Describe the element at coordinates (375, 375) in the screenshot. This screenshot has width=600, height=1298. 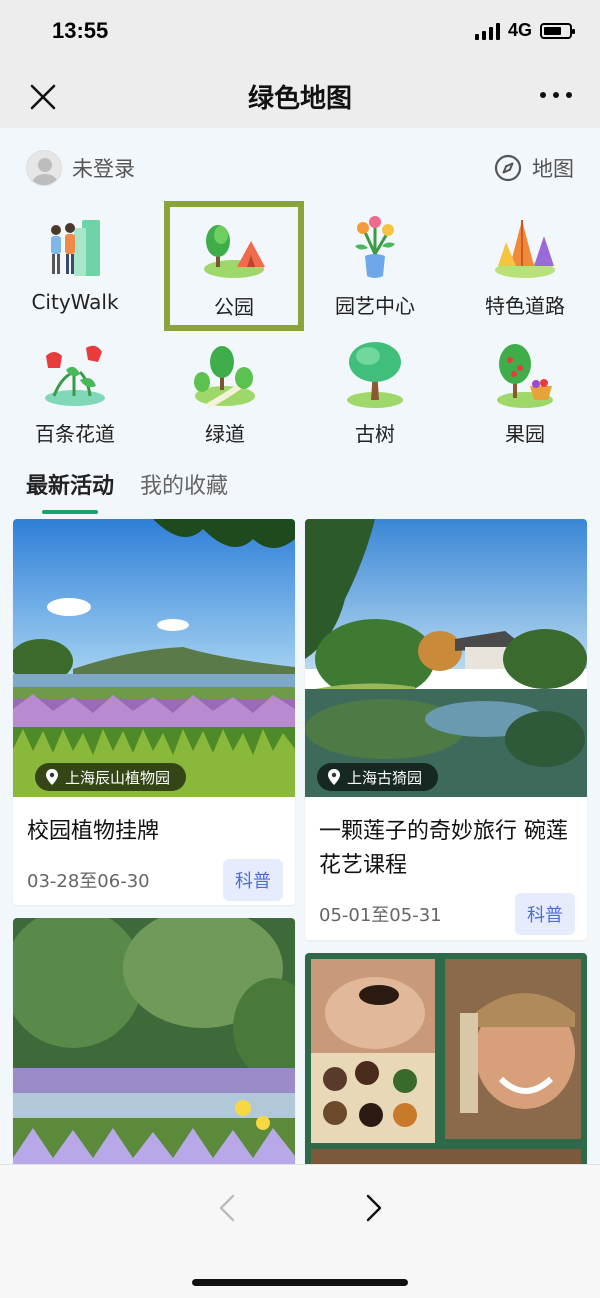
I see `old-tree-icon` at that location.